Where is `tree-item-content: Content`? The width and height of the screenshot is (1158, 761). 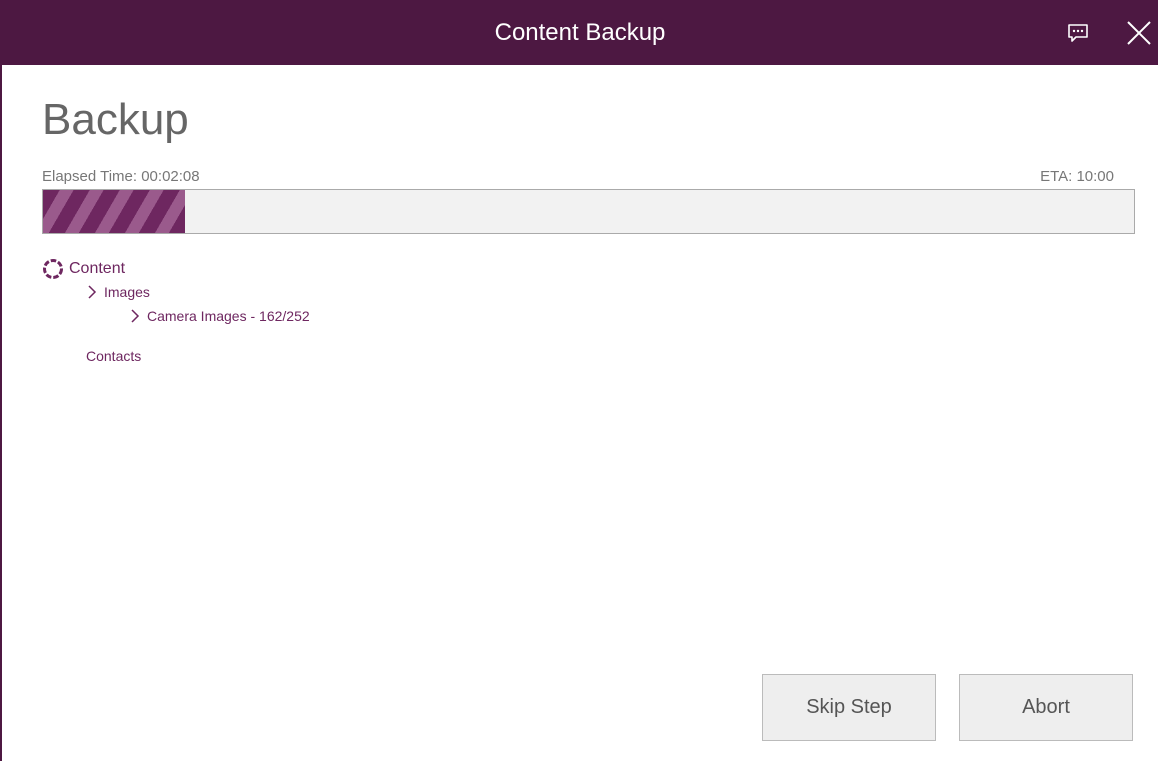
tree-item-content: Content is located at coordinates (83, 269).